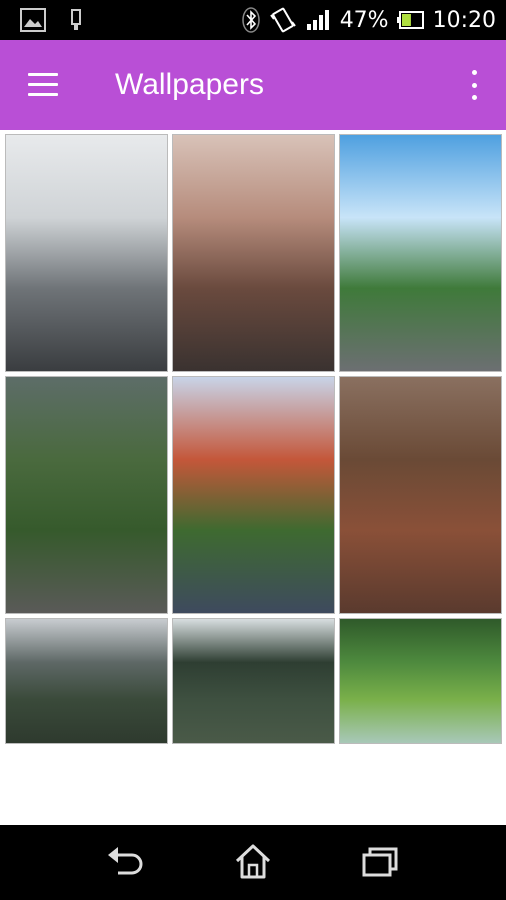 This screenshot has height=900, width=506. I want to click on wallpaper-tile-snowy-road, so click(86, 253).